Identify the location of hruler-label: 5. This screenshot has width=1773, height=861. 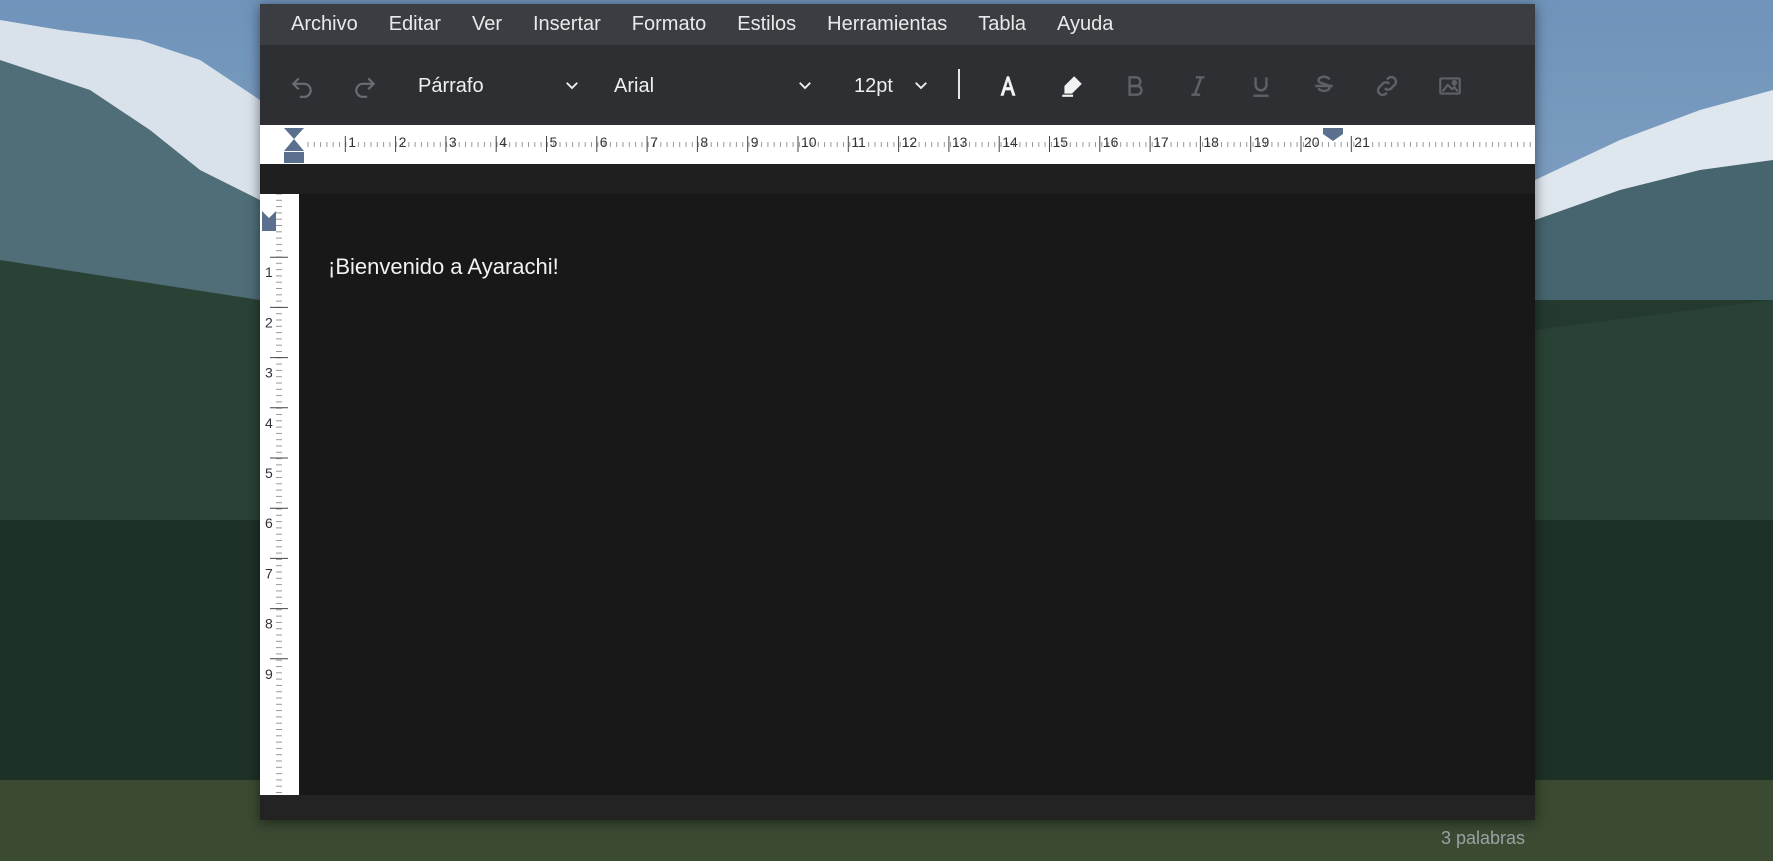
(554, 142).